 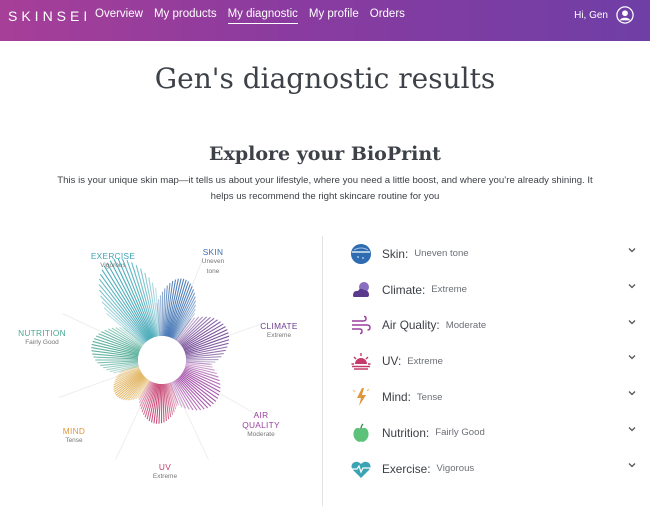 I want to click on factor-name: Nutrition:, so click(x=406, y=432).